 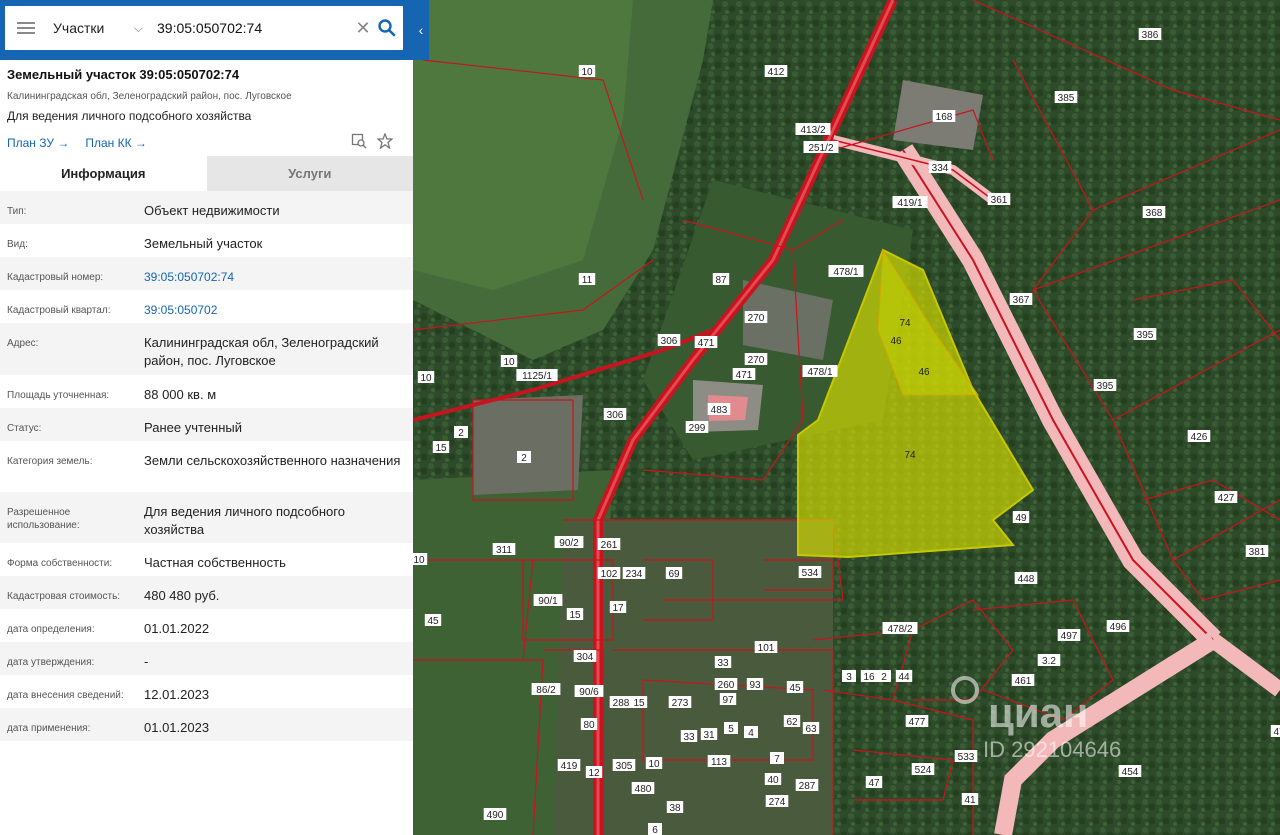 I want to click on parcel-number-text: 44, so click(x=904, y=677).